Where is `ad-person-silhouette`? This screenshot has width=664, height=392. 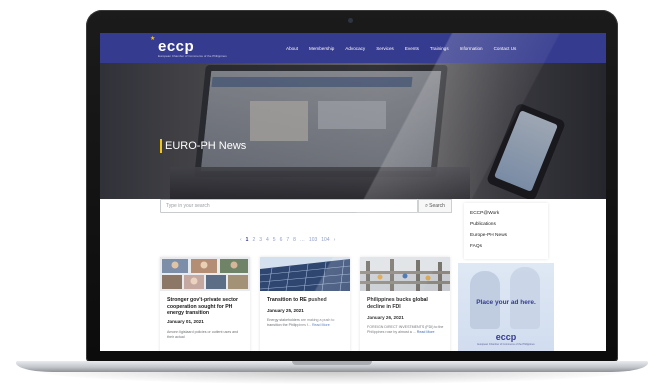 ad-person-silhouette is located at coordinates (525, 298).